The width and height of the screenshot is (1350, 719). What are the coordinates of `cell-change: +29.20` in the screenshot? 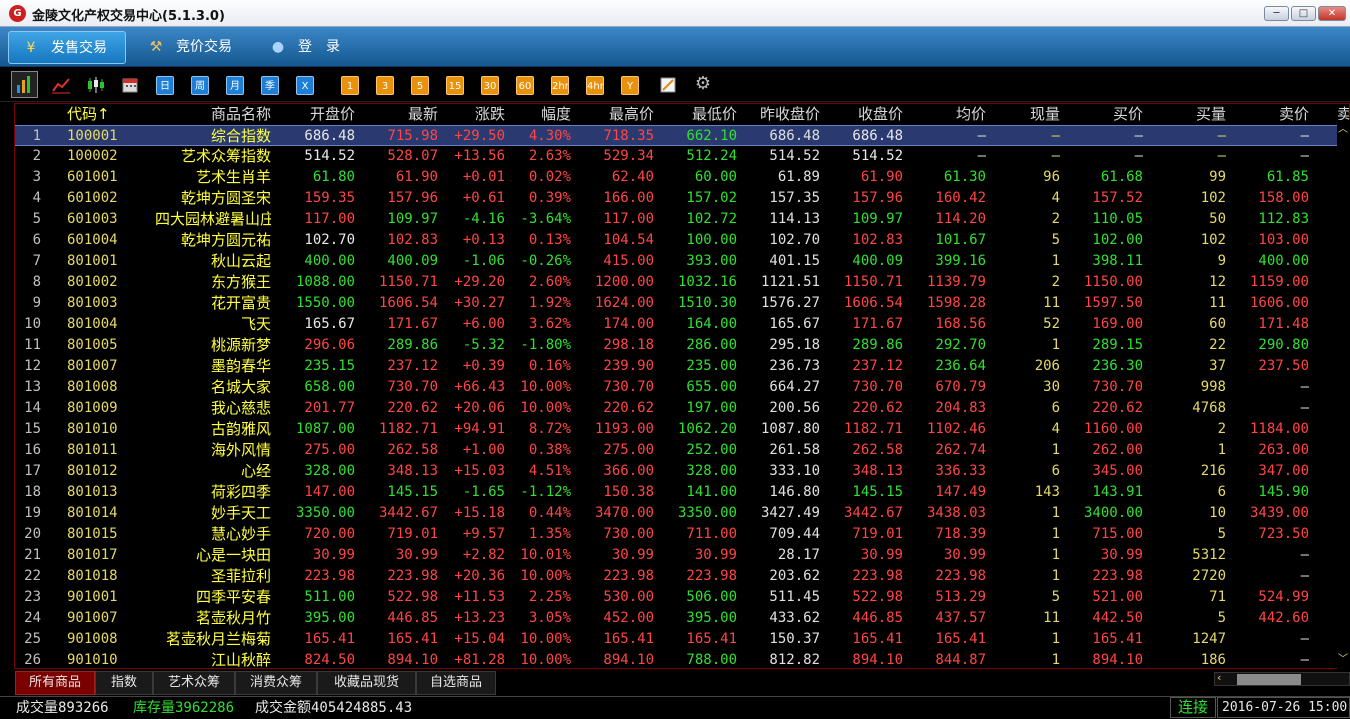 It's located at (479, 282).